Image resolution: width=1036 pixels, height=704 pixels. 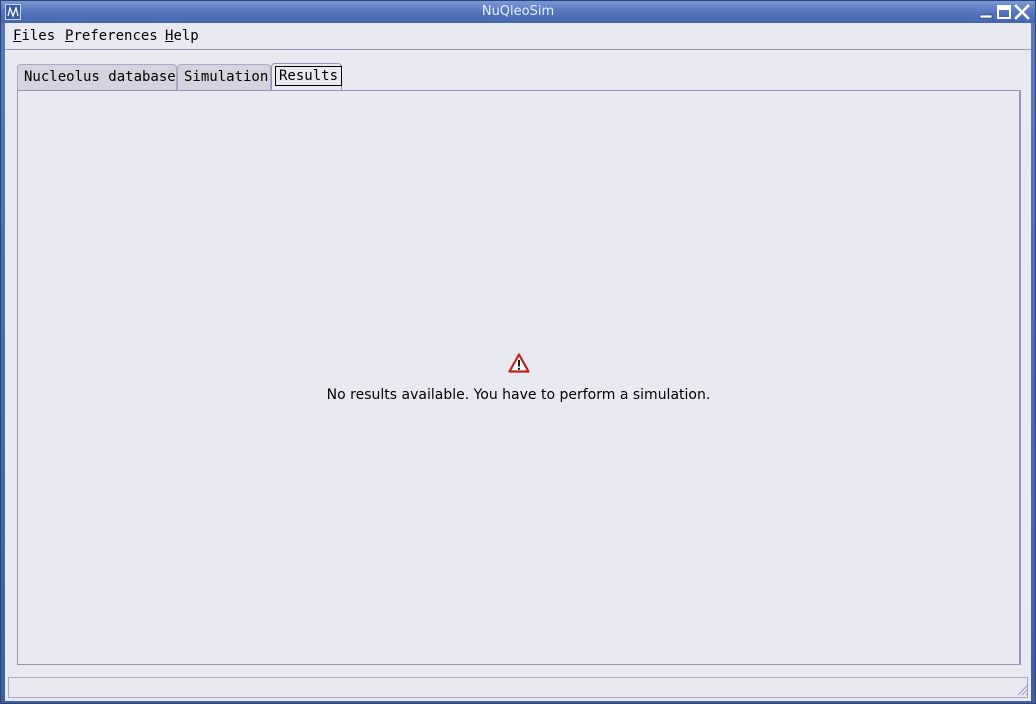 I want to click on tab-simulation: Simulation, so click(x=224, y=77).